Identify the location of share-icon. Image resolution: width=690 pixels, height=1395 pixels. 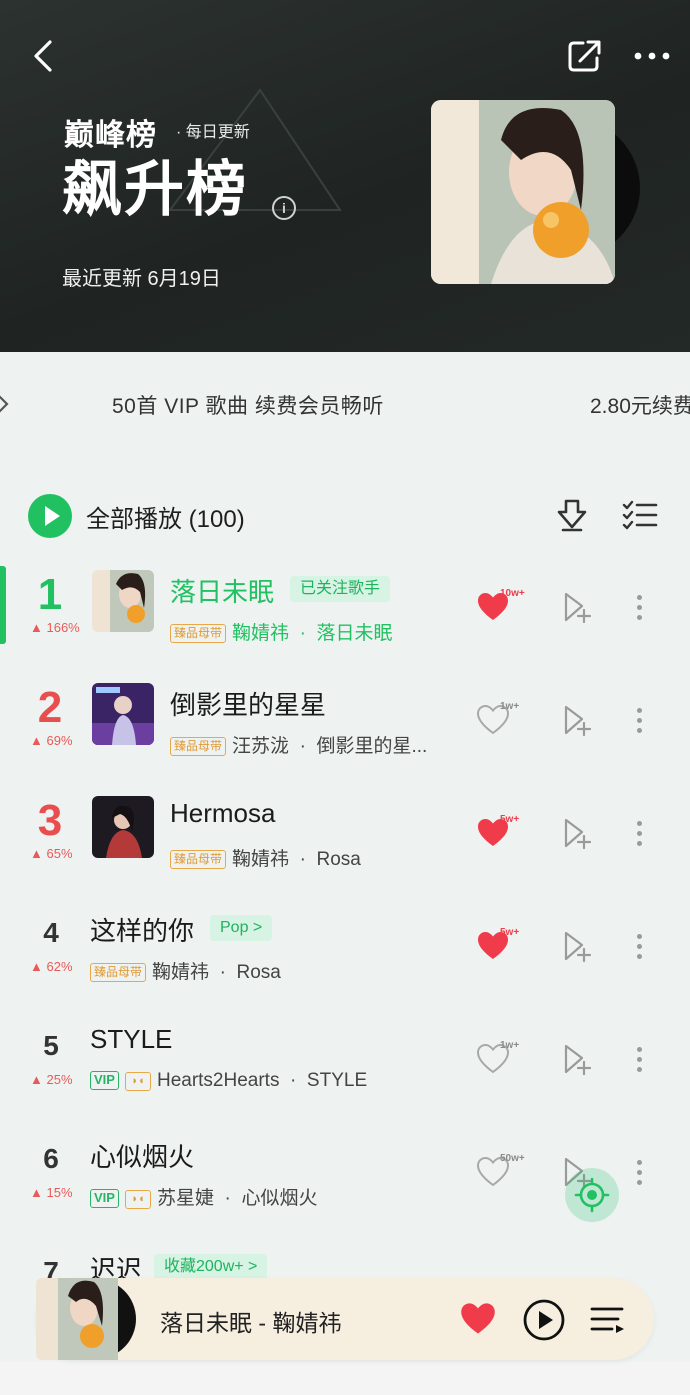
(584, 56).